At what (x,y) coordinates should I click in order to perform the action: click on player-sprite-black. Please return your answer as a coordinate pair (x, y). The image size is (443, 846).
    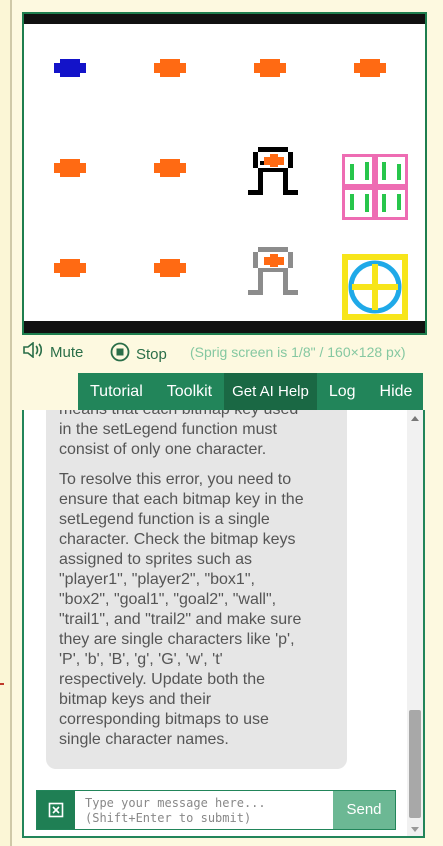
    Looking at the image, I should click on (274, 172).